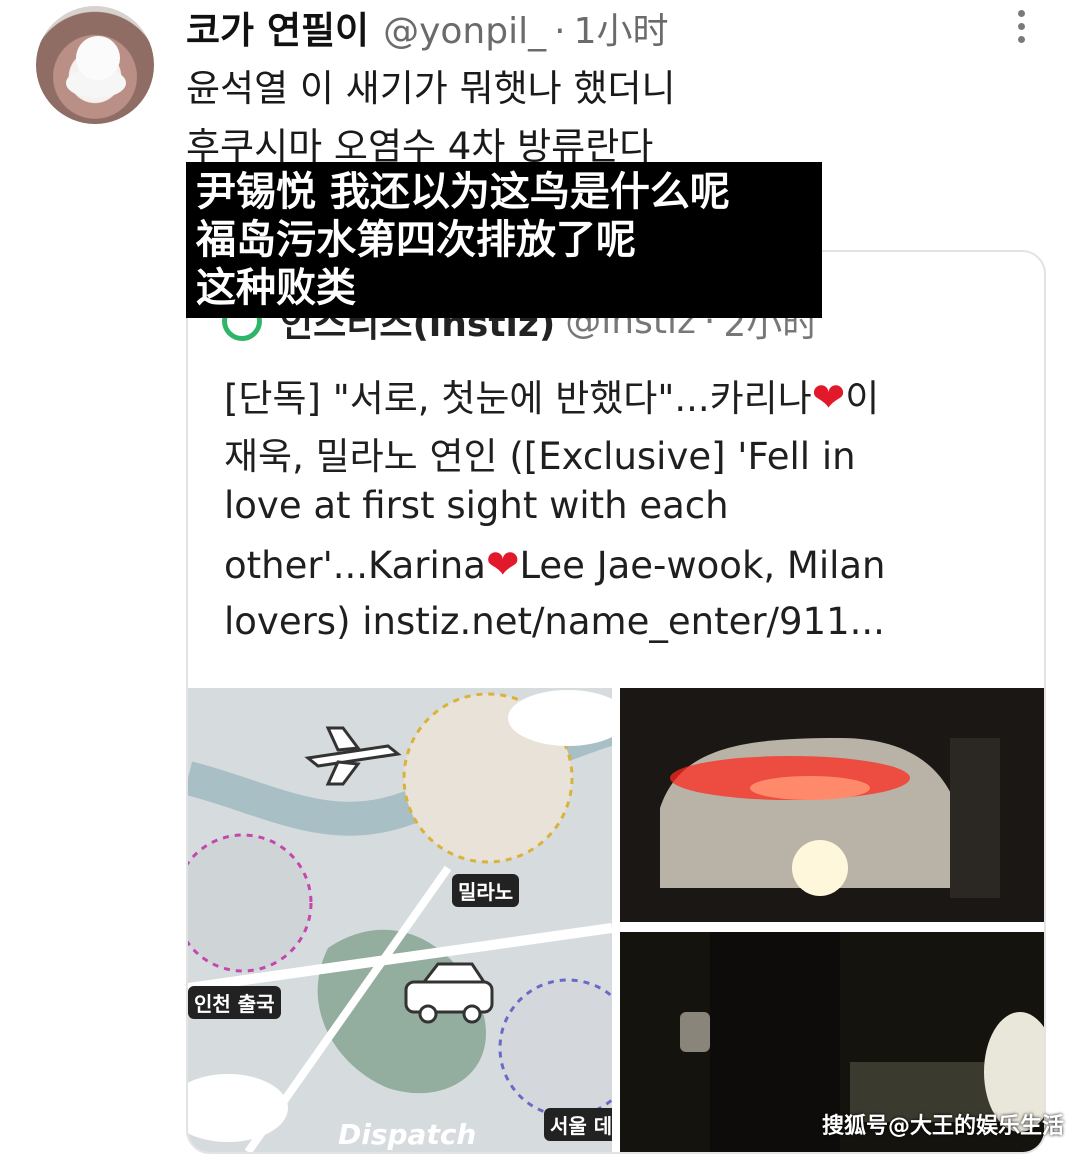 The image size is (1080, 1154). What do you see at coordinates (431, 88) in the screenshot?
I see `tweet-text-line-1: 윤석열 이 새기가 뭐햇나 했더니` at bounding box center [431, 88].